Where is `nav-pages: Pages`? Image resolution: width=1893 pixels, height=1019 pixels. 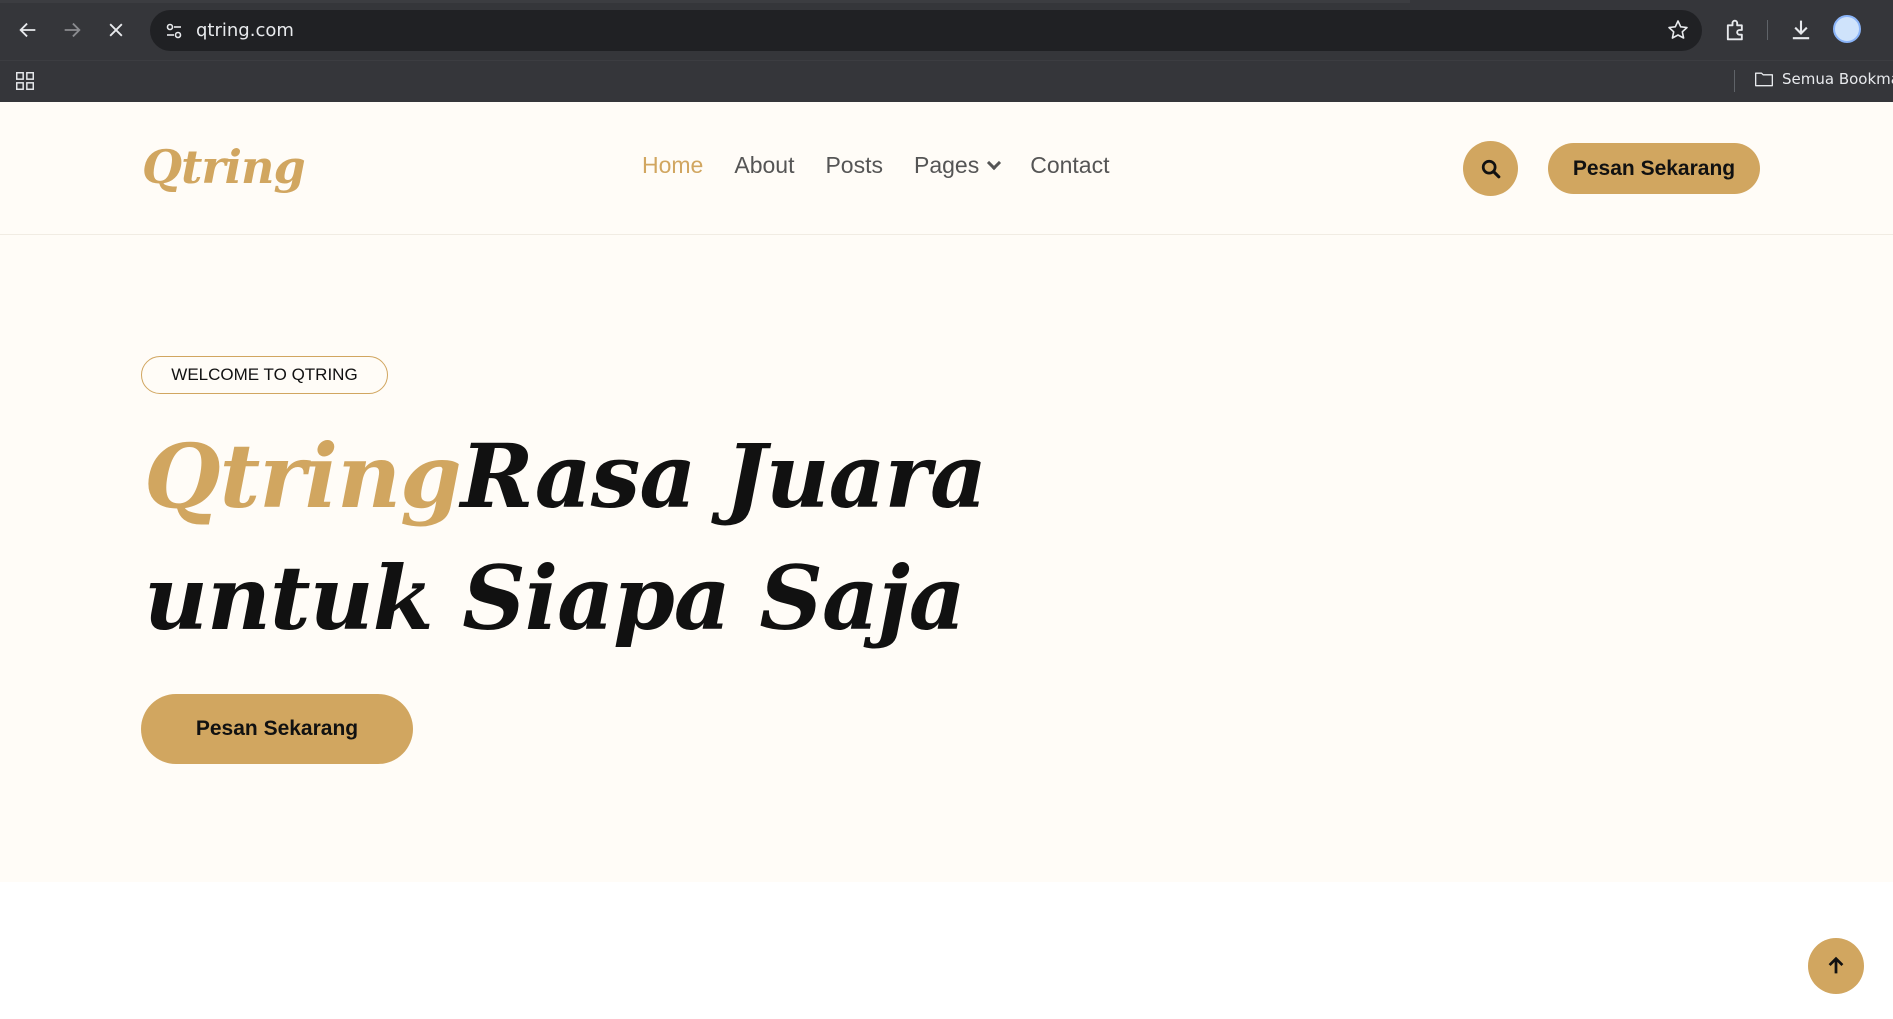 nav-pages: Pages is located at coordinates (958, 165).